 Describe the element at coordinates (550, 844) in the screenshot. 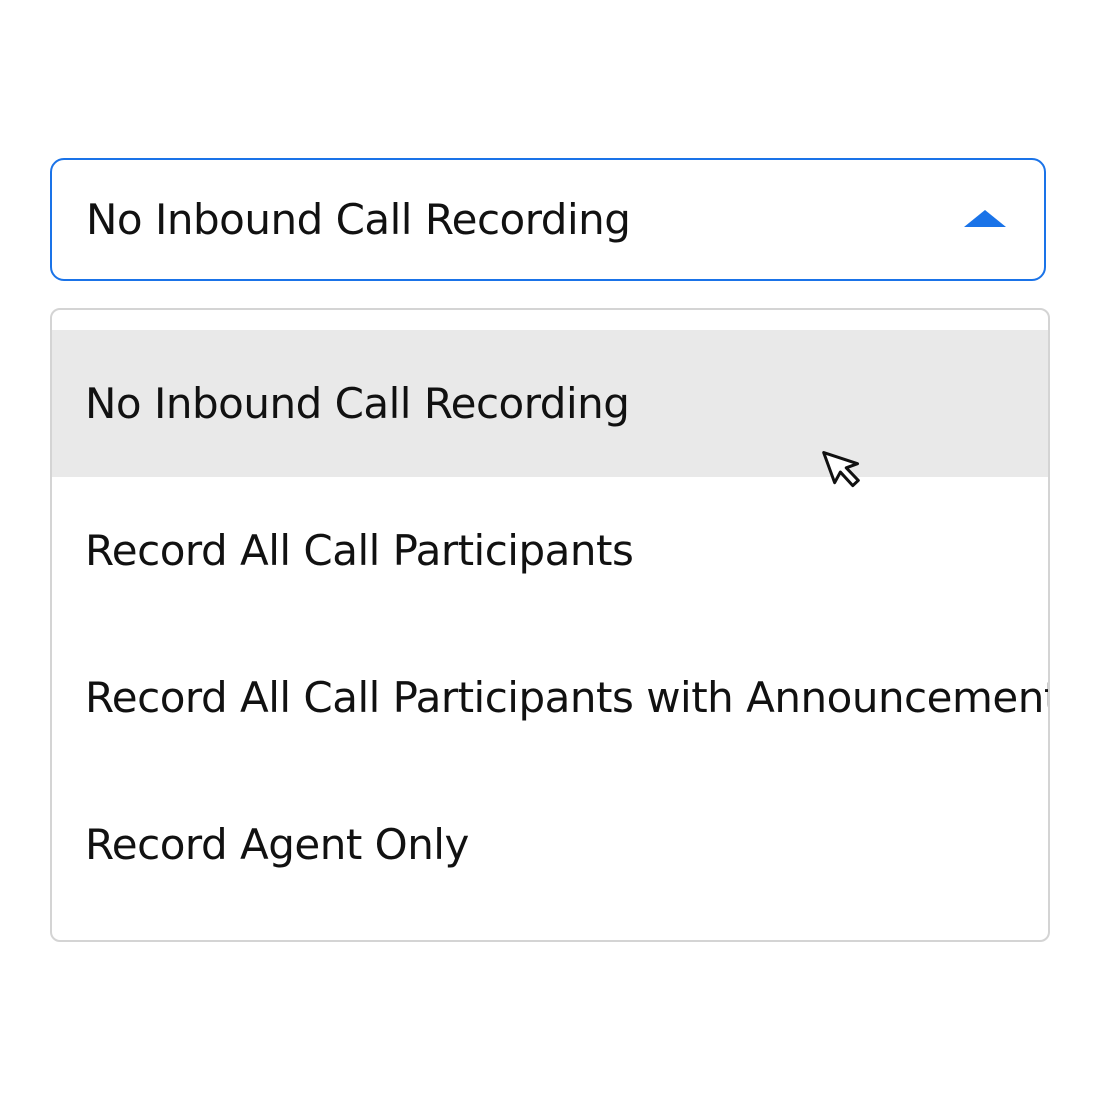

I see `option-record-agent-only: Record Agent Only` at that location.